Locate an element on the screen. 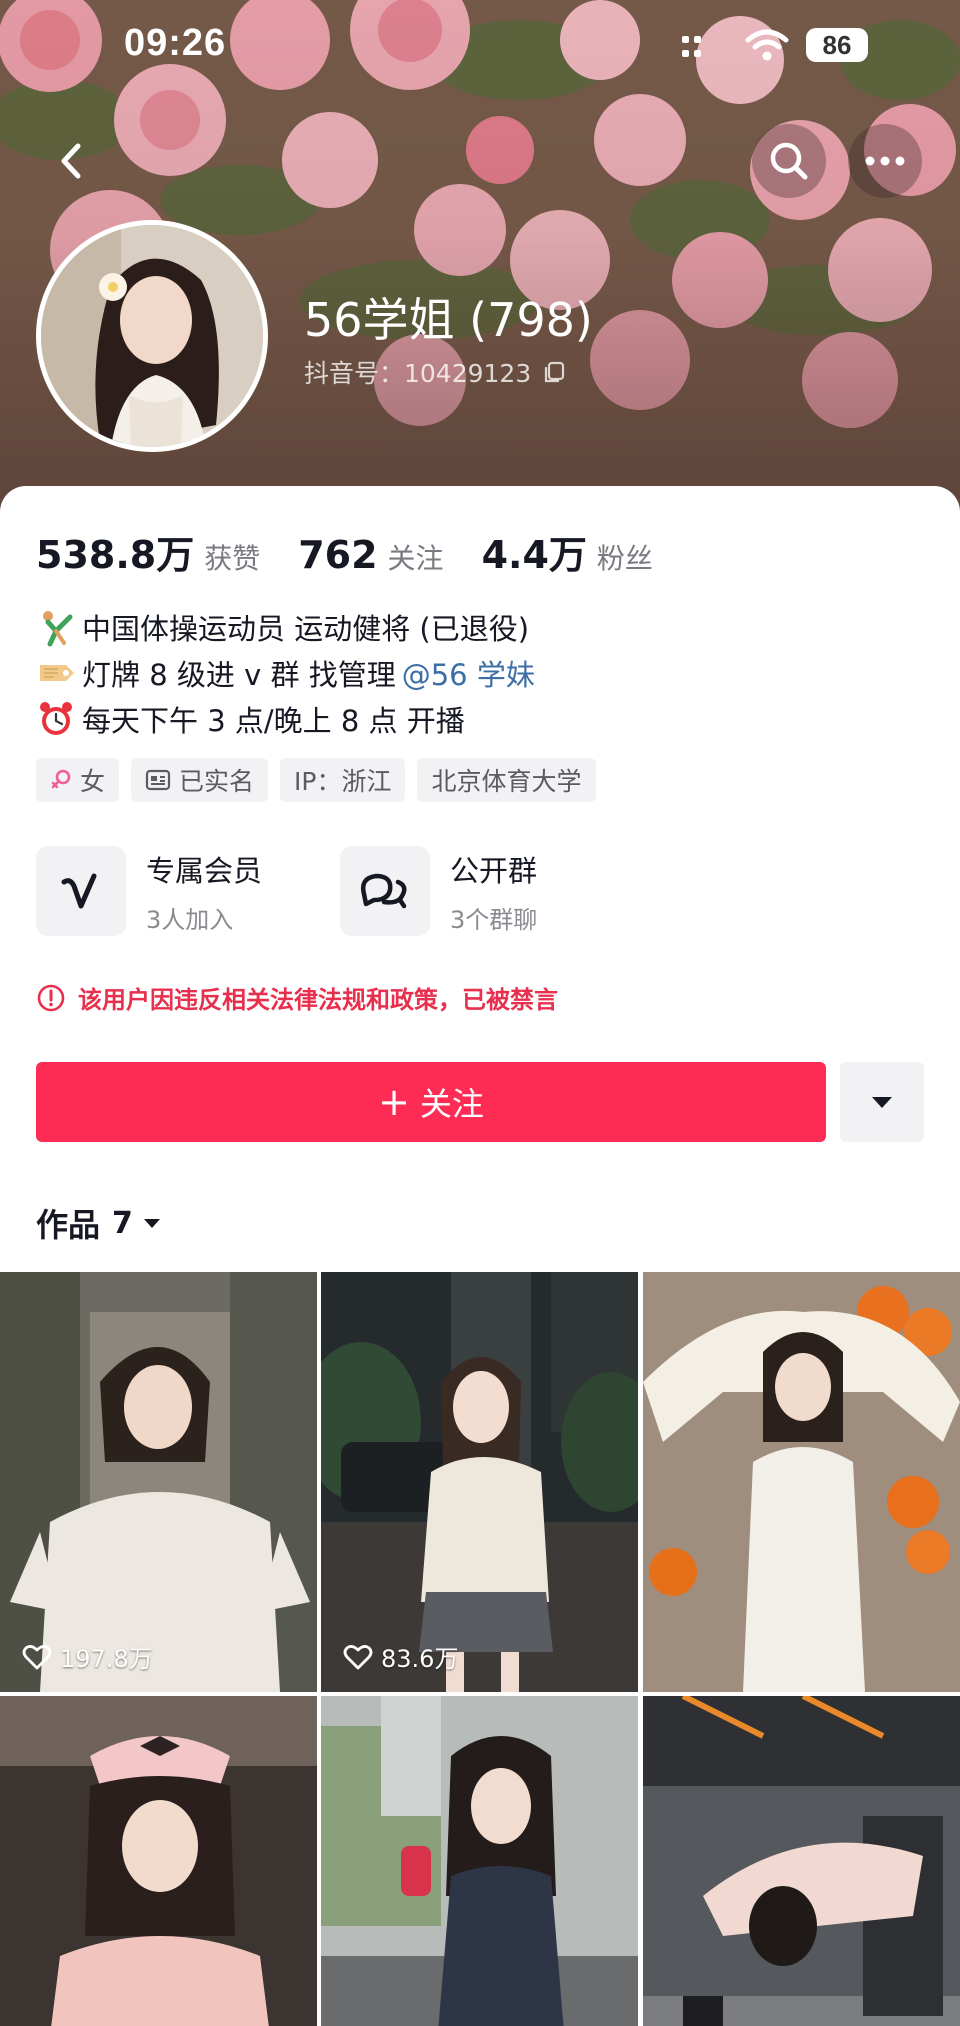  bio-line: 中国体操运动员 运动健将 (已退役) is located at coordinates (476, 627).